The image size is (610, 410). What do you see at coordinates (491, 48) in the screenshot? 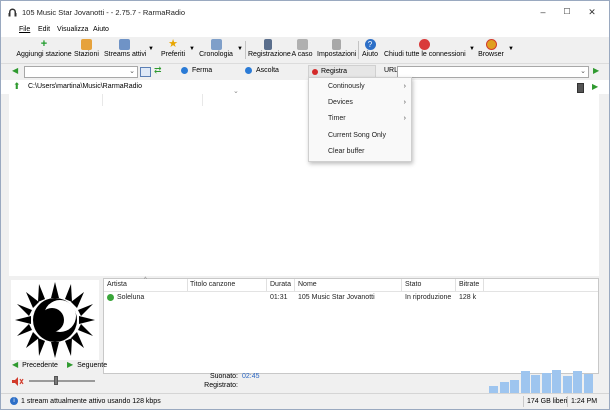
I see `browser-button: Browser` at bounding box center [491, 48].